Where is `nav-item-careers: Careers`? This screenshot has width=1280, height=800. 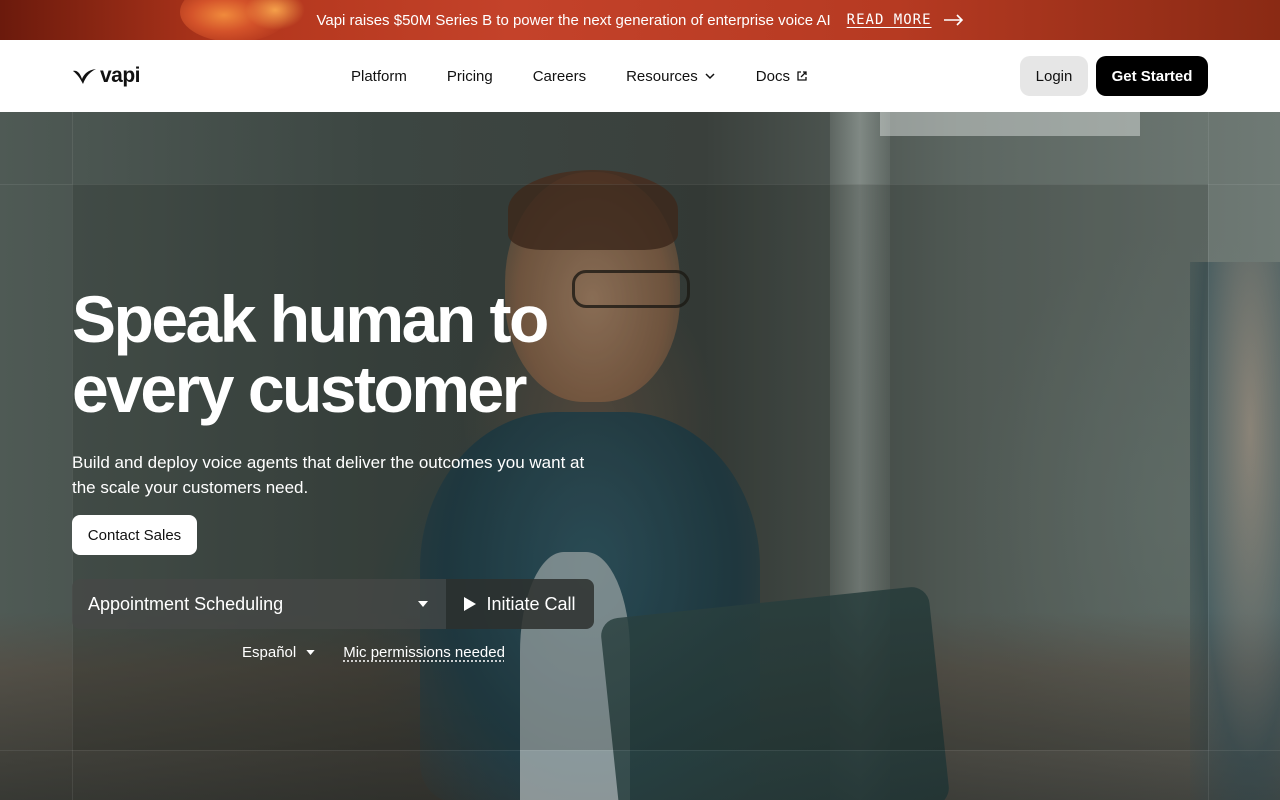
nav-item-careers: Careers is located at coordinates (559, 76).